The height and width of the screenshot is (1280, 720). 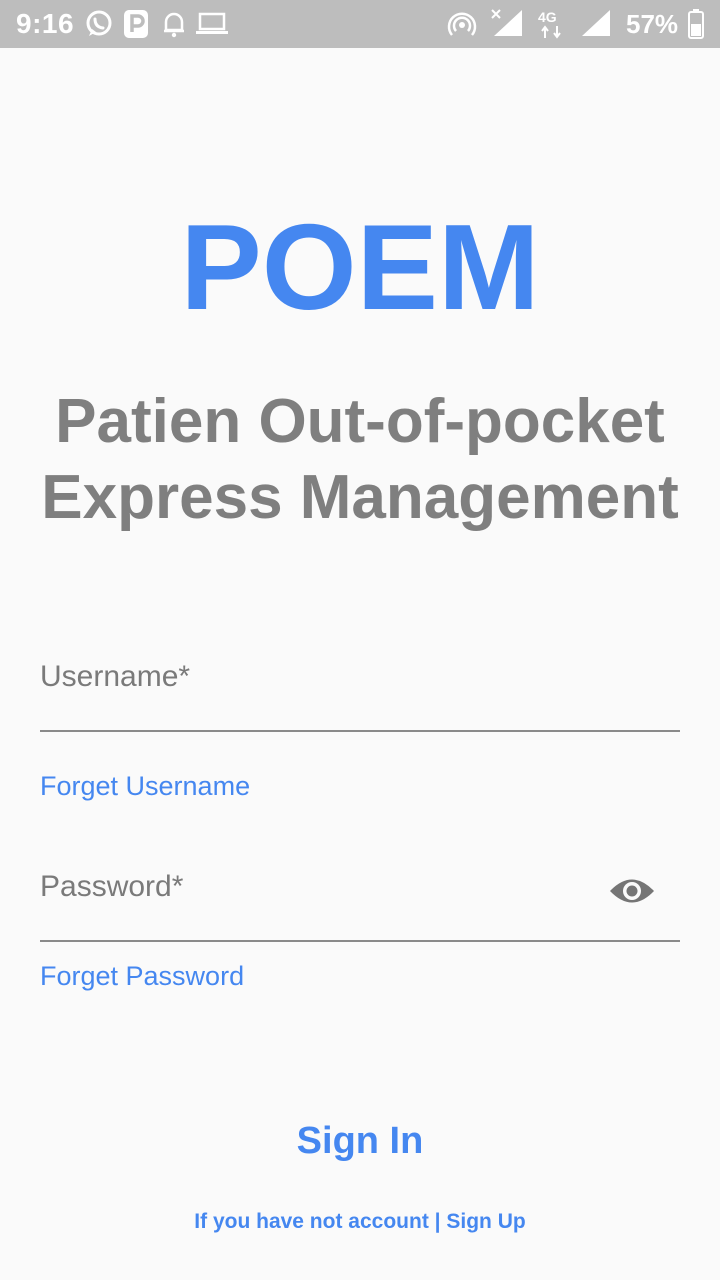 What do you see at coordinates (136, 24) in the screenshot?
I see `parking-p-icon` at bounding box center [136, 24].